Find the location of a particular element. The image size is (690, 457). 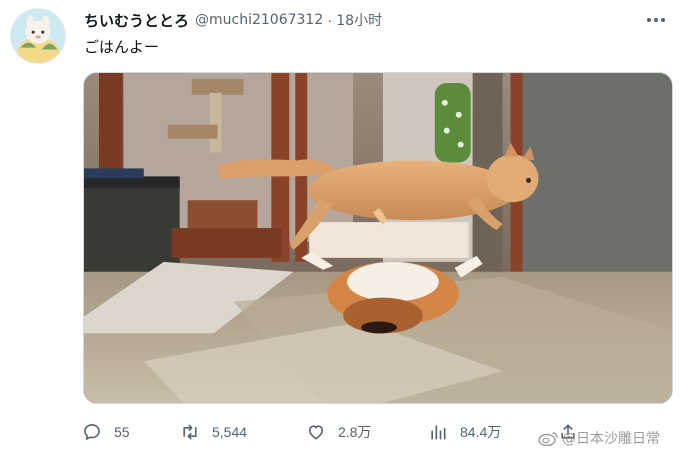

more-options-button is located at coordinates (656, 20).